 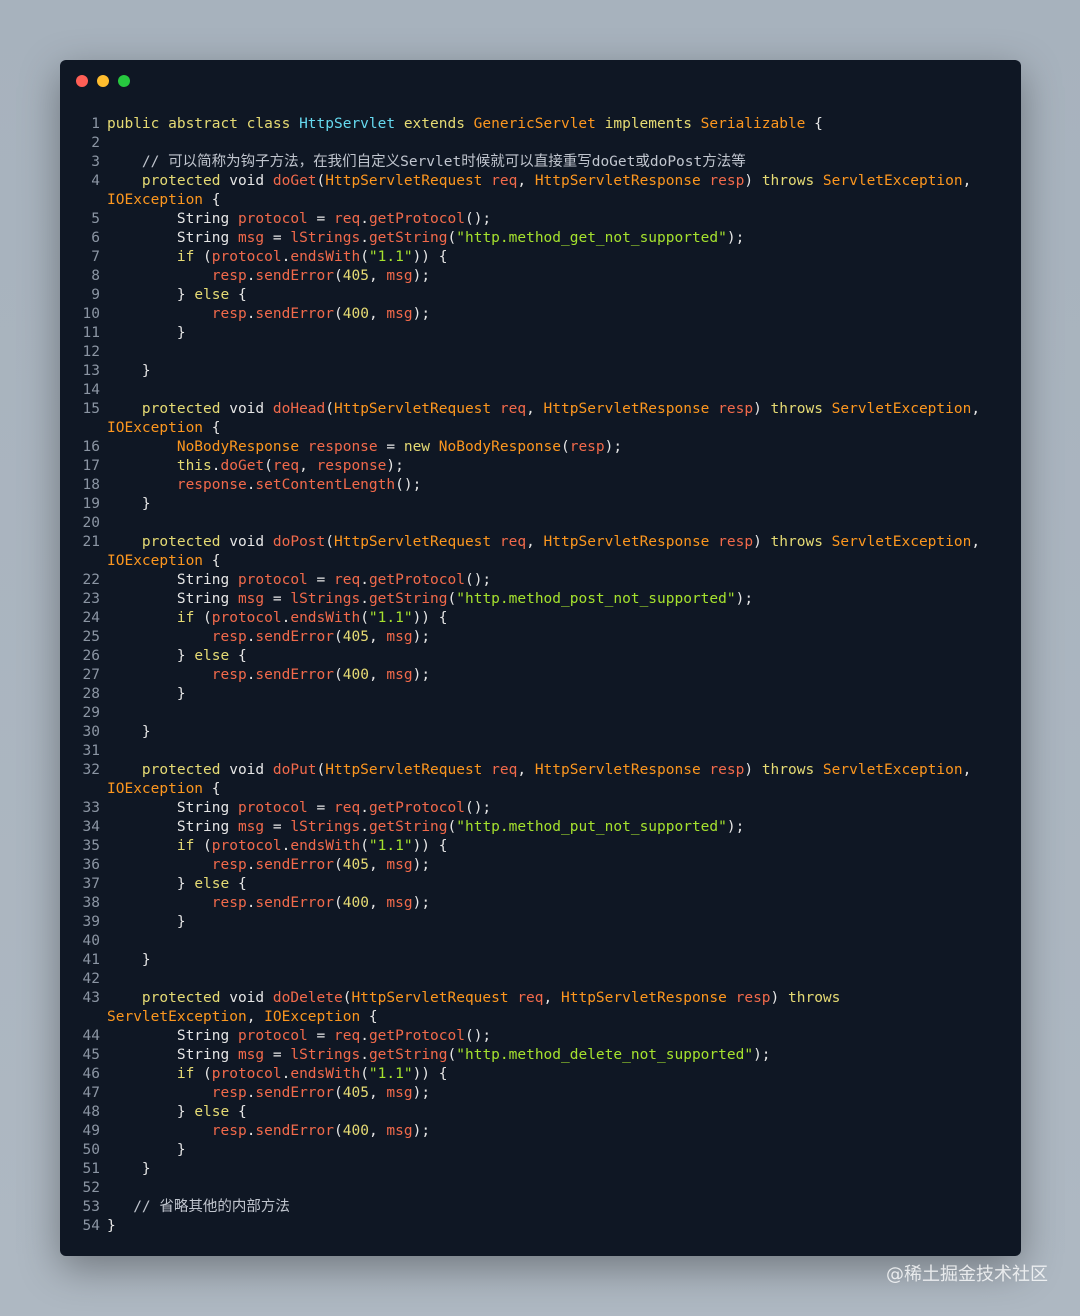 What do you see at coordinates (591, 238) in the screenshot?
I see `code-token: "http.method_get_not_supported"` at bounding box center [591, 238].